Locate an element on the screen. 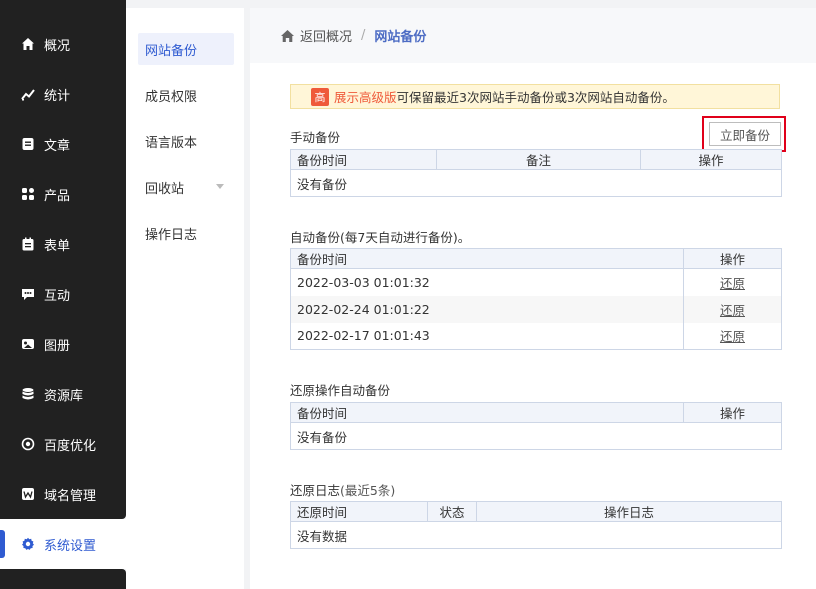  submenu-item-recycle-bin: 回收站 is located at coordinates (186, 187).